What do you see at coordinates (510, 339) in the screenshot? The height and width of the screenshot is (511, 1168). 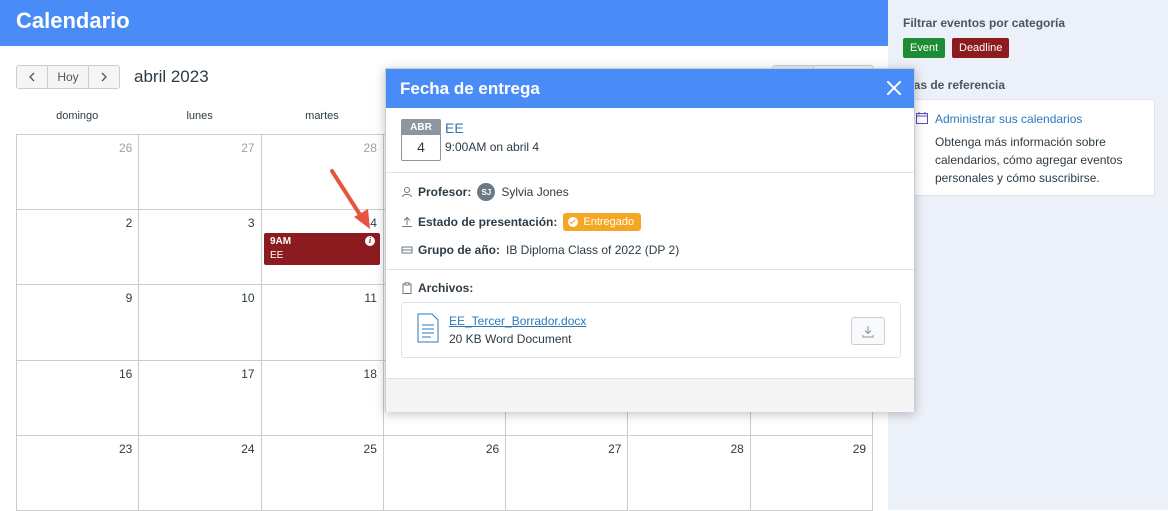 I see `file-meta: 20 KB Word Document` at bounding box center [510, 339].